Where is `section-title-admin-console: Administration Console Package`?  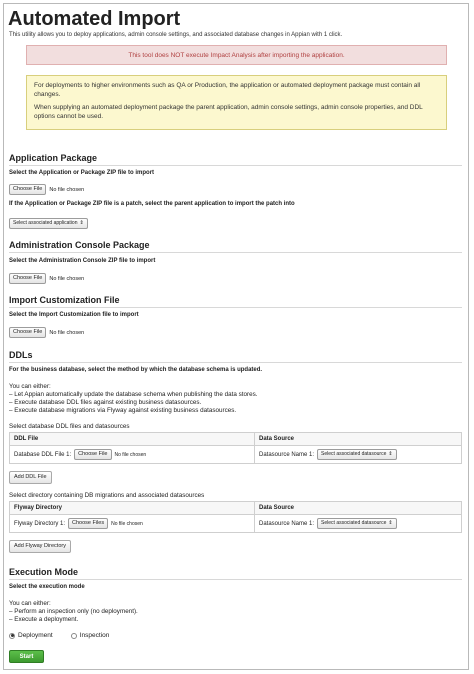
section-title-admin-console: Administration Console Package is located at coordinates (79, 245).